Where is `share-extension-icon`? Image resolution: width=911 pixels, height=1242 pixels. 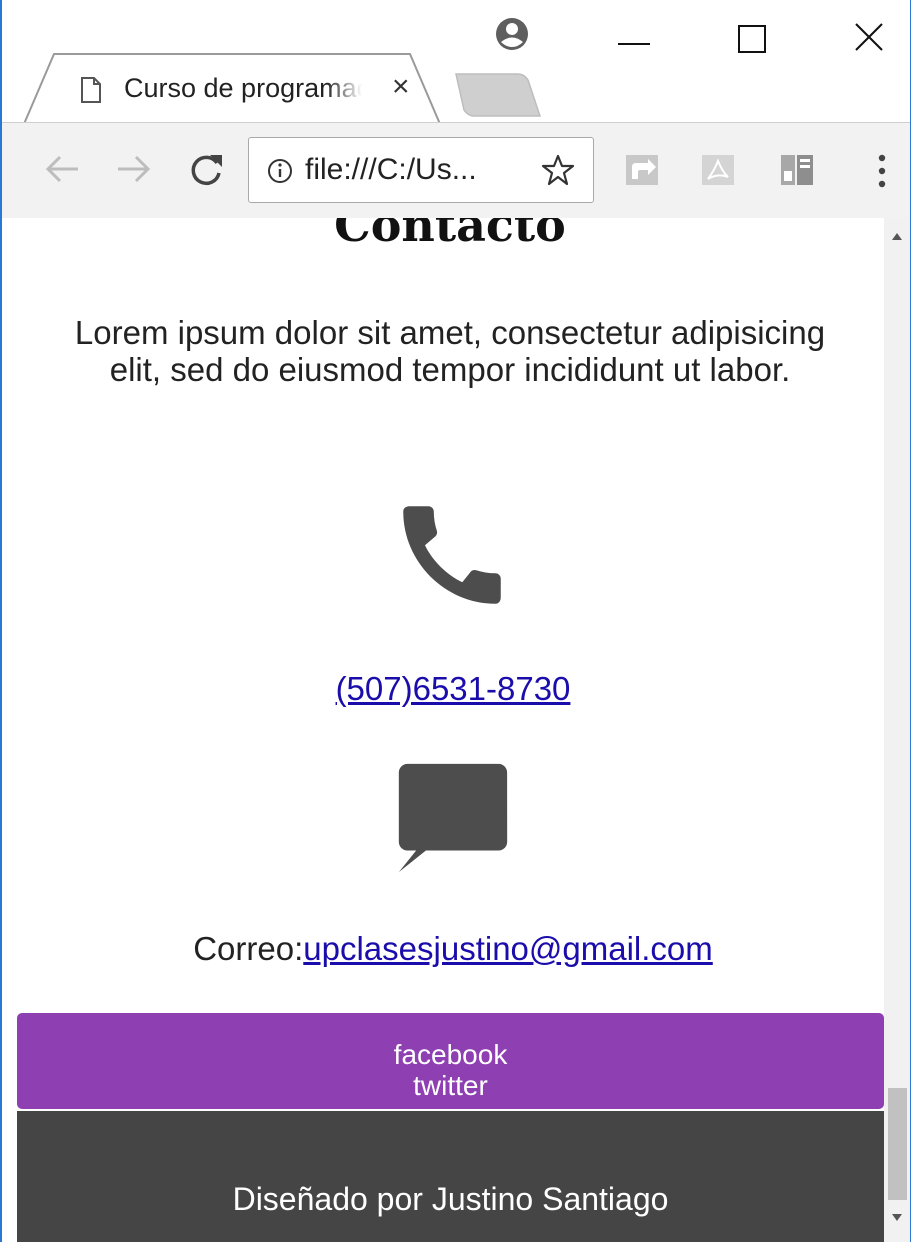
share-extension-icon is located at coordinates (642, 170).